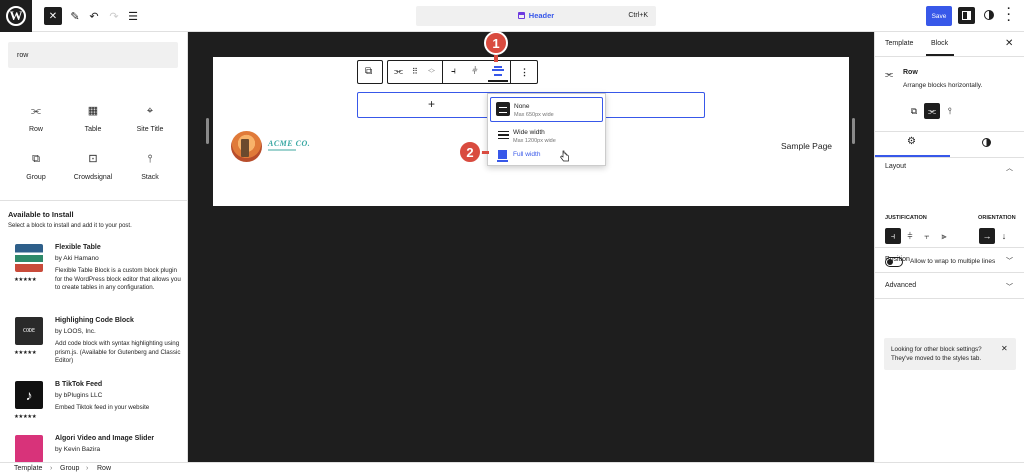 This screenshot has height=475, width=1024. I want to click on block-appender-button: +, so click(431, 104).